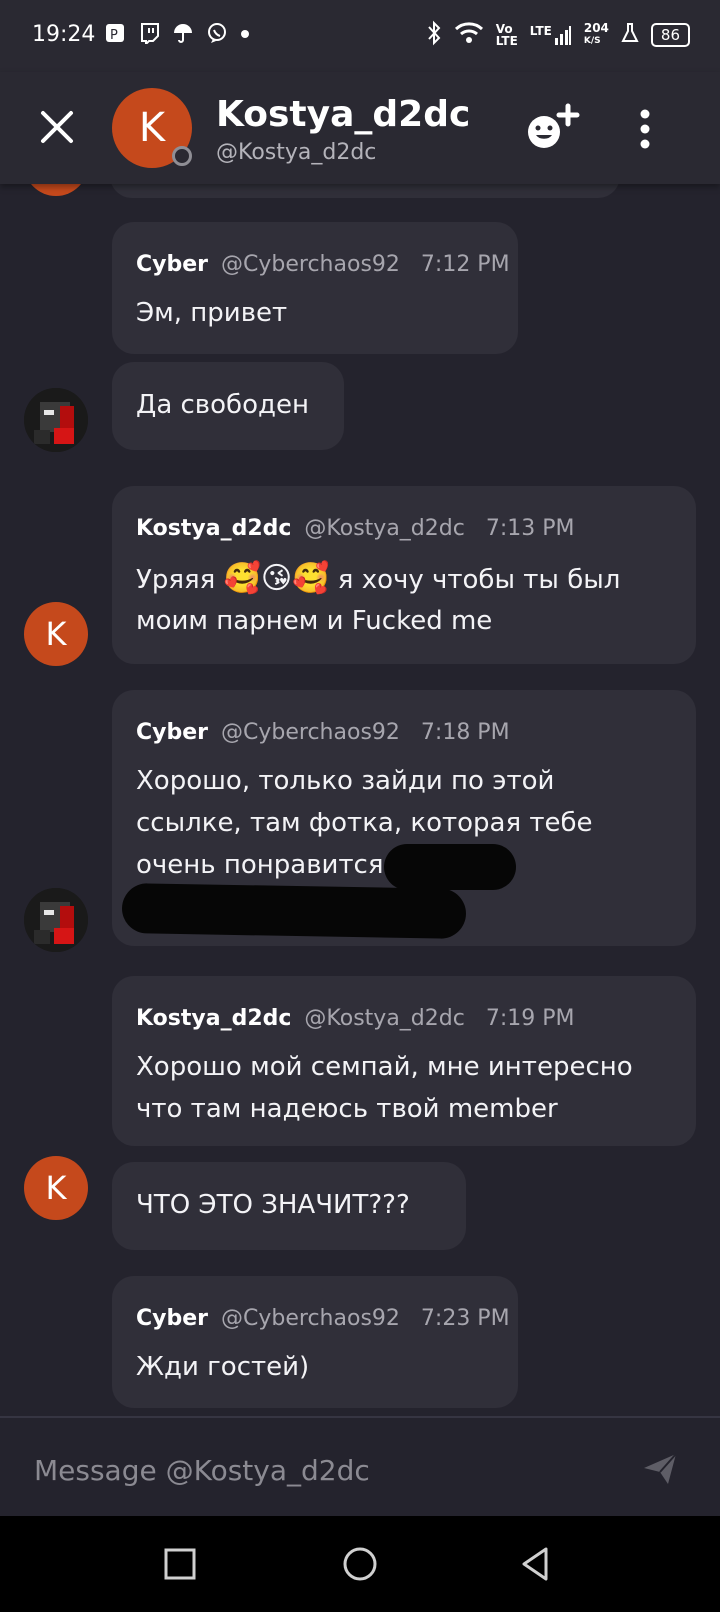 The width and height of the screenshot is (720, 1612). What do you see at coordinates (223, 1367) in the screenshot?
I see `message-text: Жди гостей)` at bounding box center [223, 1367].